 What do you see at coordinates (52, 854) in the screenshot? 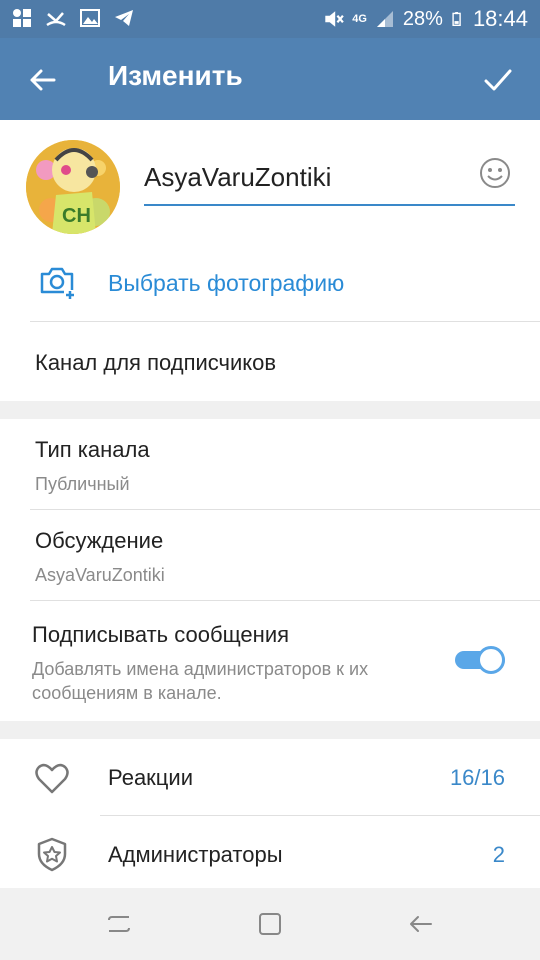
I see `shield-star-icon` at bounding box center [52, 854].